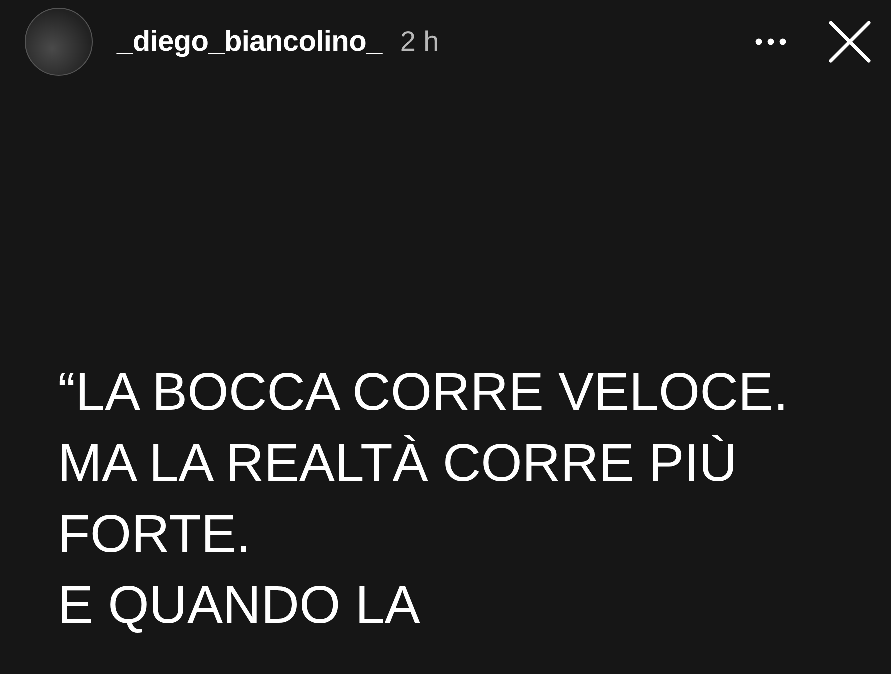  What do you see at coordinates (249, 42) in the screenshot?
I see `username: _diego_biancolino_` at bounding box center [249, 42].